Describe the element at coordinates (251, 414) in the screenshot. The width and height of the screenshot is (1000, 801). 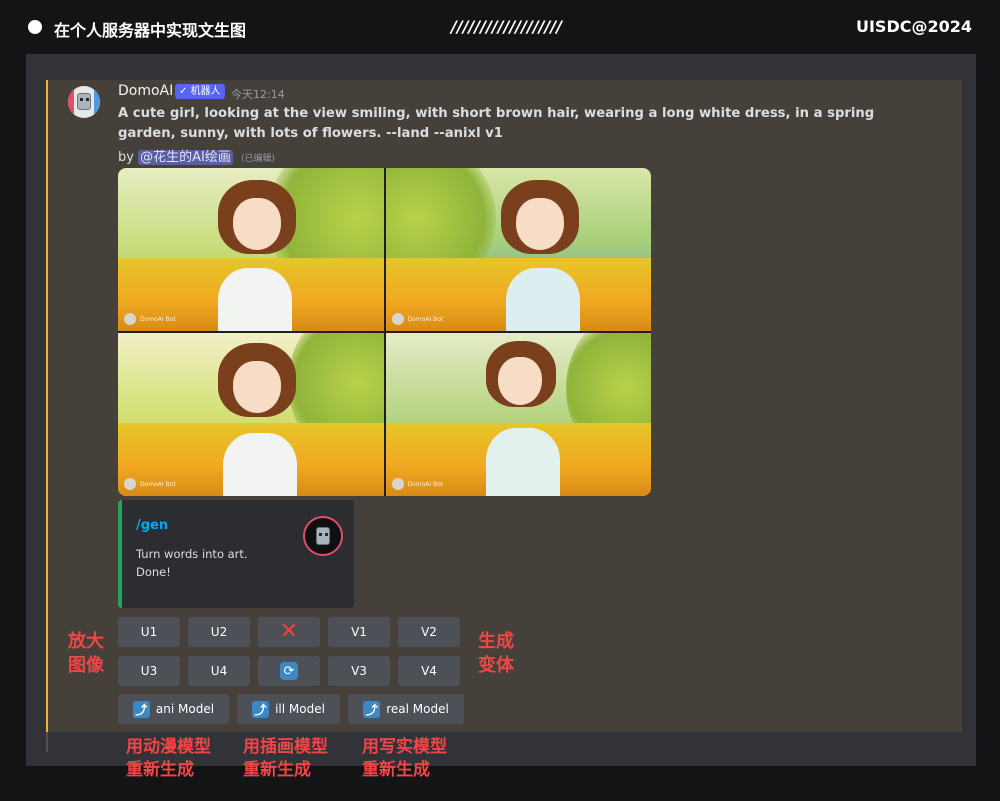
I see `generated-image-3: DomoAI Bot` at that location.